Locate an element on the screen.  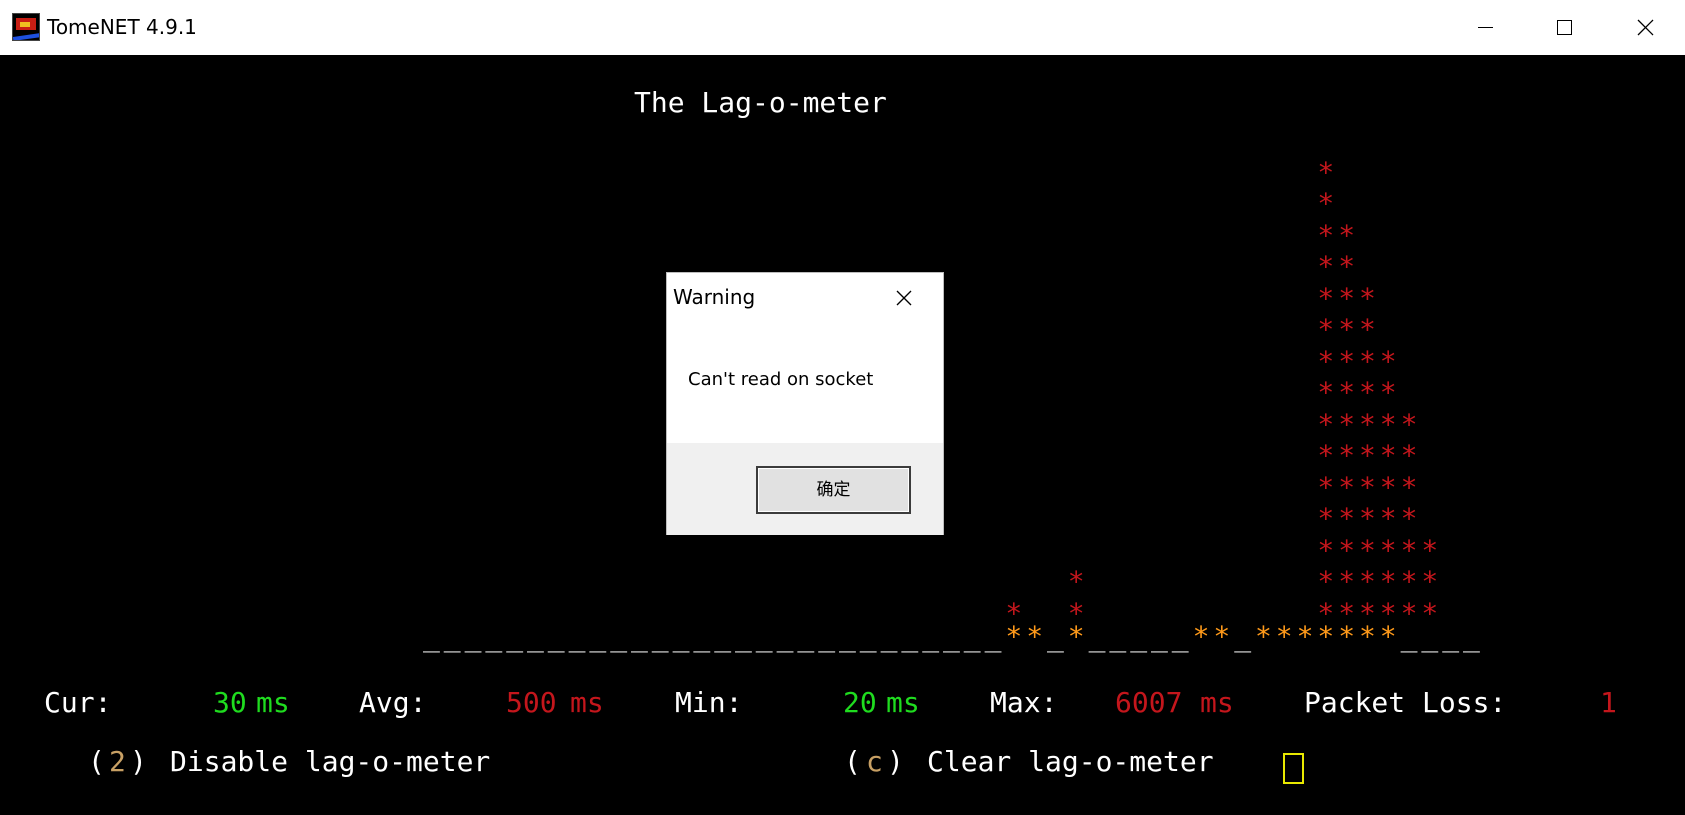
ok-button: 确定 is located at coordinates (833, 490).